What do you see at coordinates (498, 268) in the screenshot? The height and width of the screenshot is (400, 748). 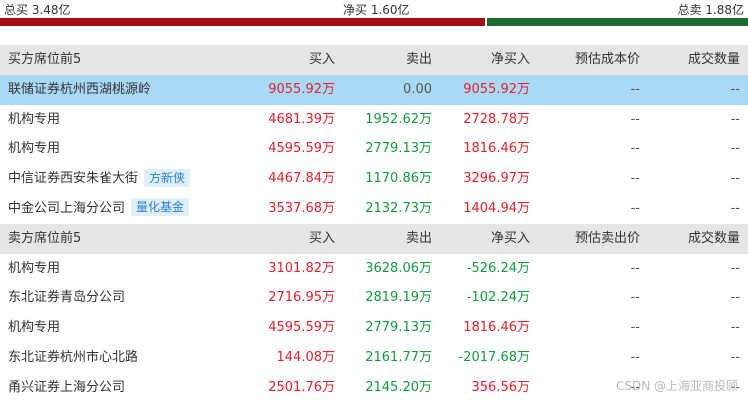 I see `net-amount: -526.24万` at bounding box center [498, 268].